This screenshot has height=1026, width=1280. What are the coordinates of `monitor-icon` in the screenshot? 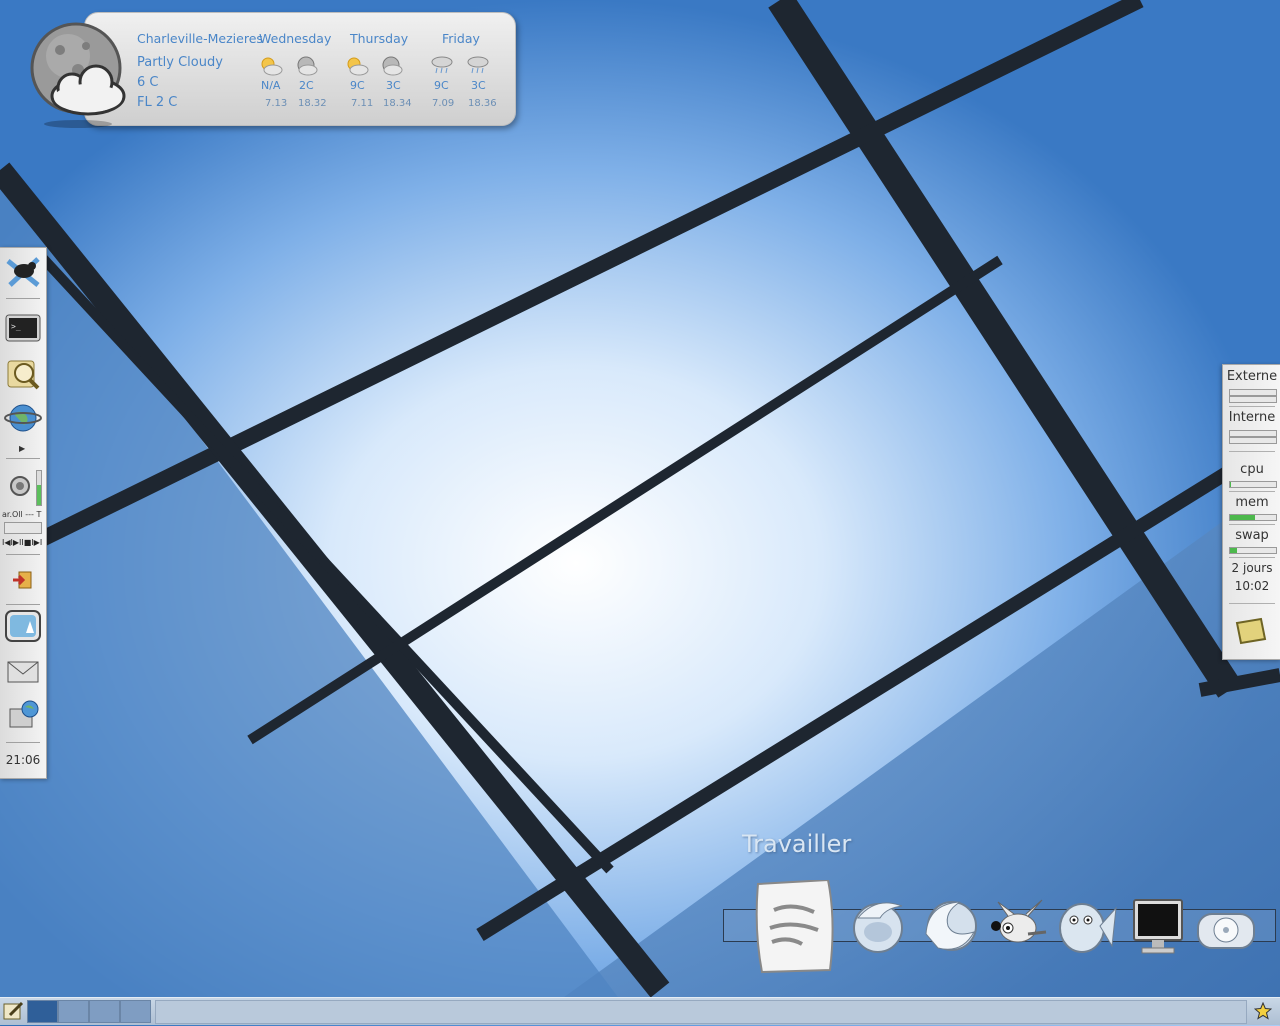 It's located at (1158, 926).